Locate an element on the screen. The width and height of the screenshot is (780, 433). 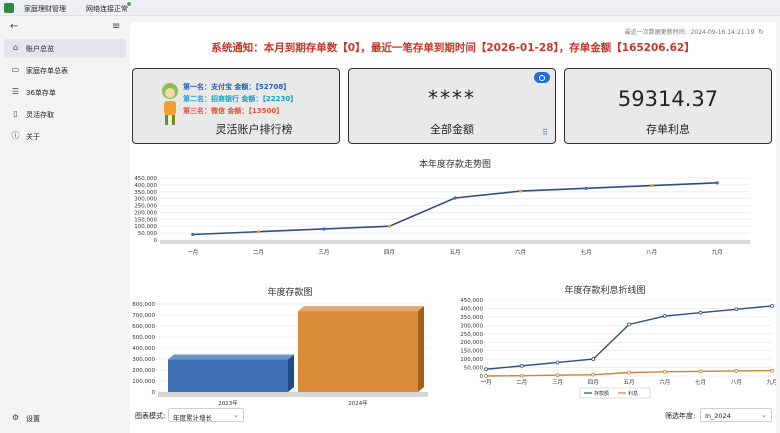
sidebar-item-flexible: ▯ 灵活存取 is located at coordinates (65, 114).